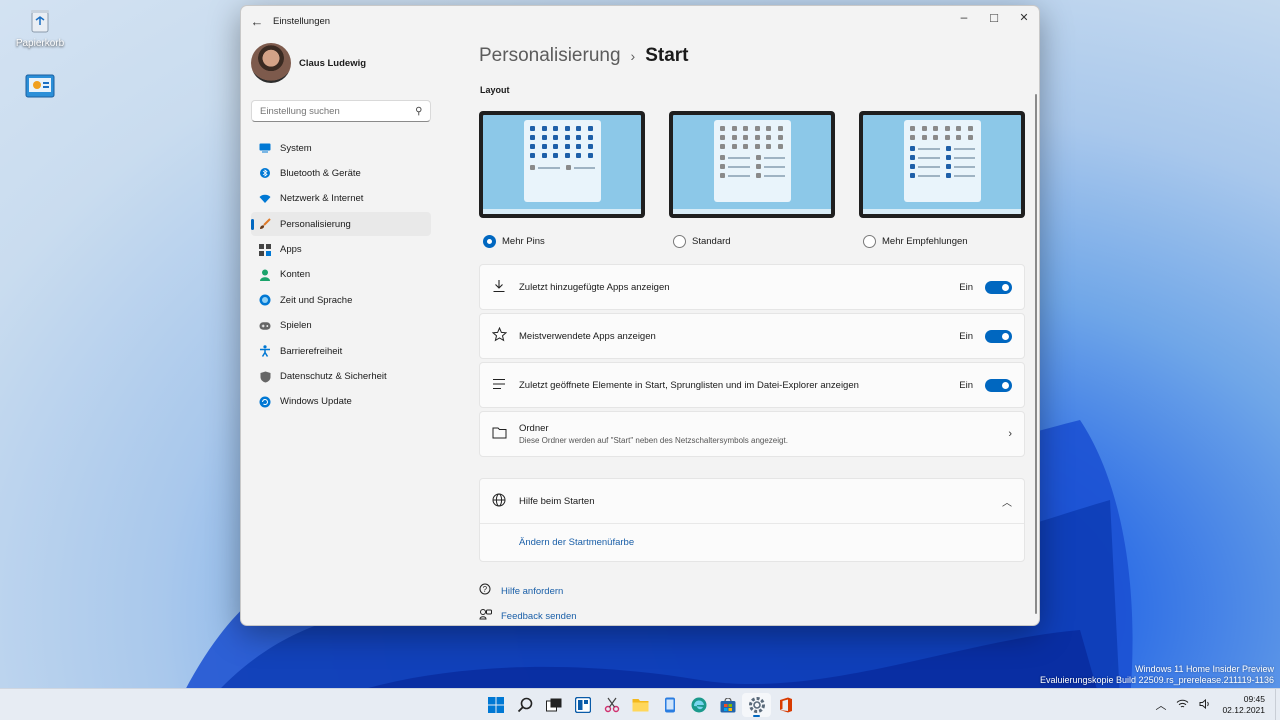 The height and width of the screenshot is (720, 1280). What do you see at coordinates (341, 275) in the screenshot?
I see `sidebar-item-konten: Konten` at bounding box center [341, 275].